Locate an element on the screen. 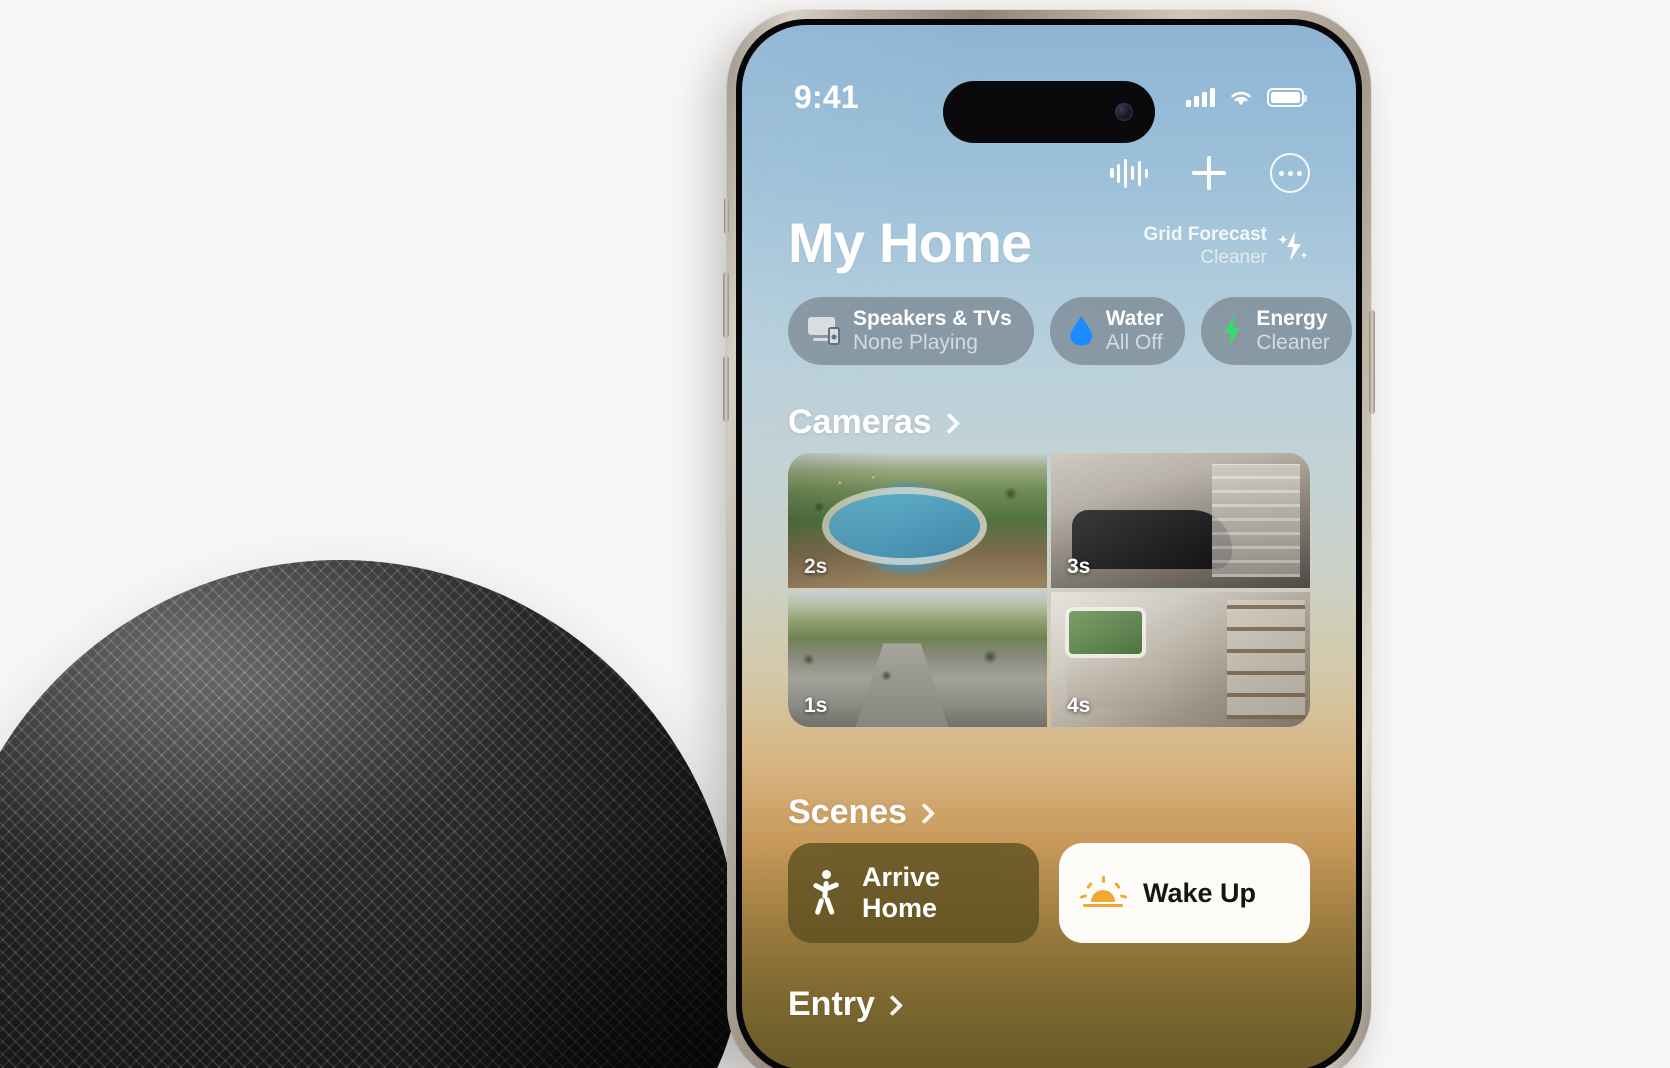  pill-subtitle: All Off is located at coordinates (1134, 342).